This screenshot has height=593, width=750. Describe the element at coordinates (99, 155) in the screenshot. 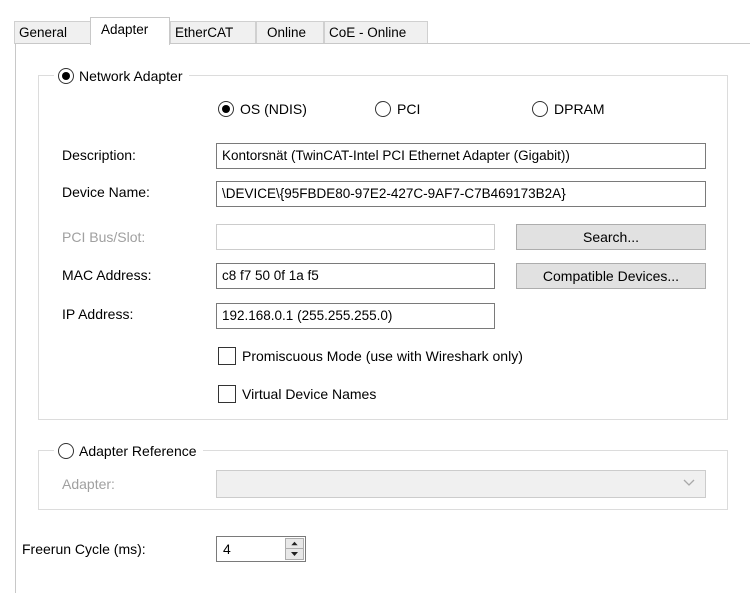

I see `description-label: Description:` at that location.